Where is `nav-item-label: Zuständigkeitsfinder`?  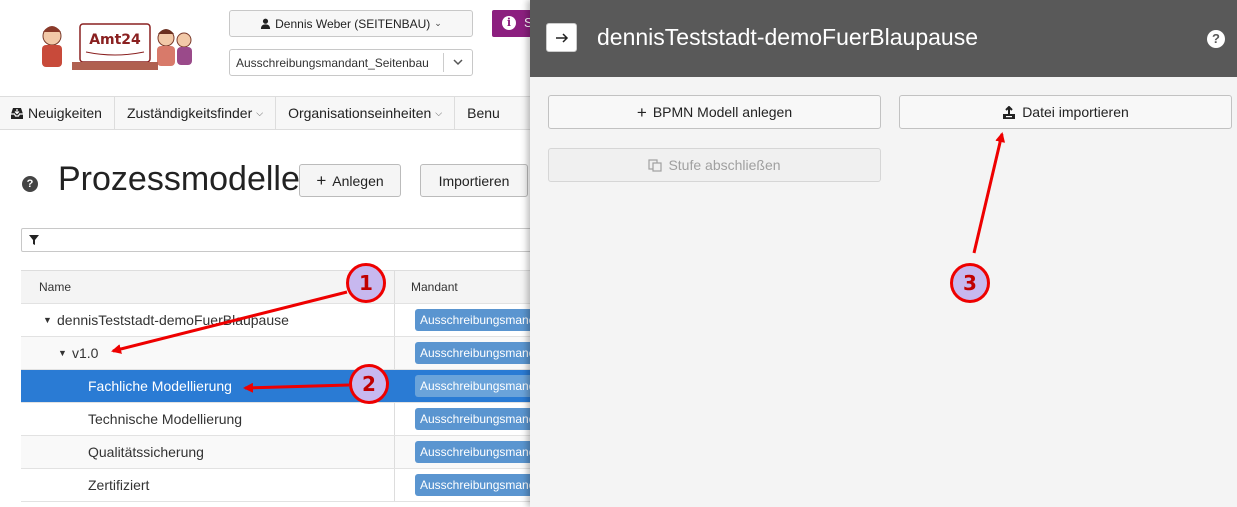 nav-item-label: Zuständigkeitsfinder is located at coordinates (189, 113).